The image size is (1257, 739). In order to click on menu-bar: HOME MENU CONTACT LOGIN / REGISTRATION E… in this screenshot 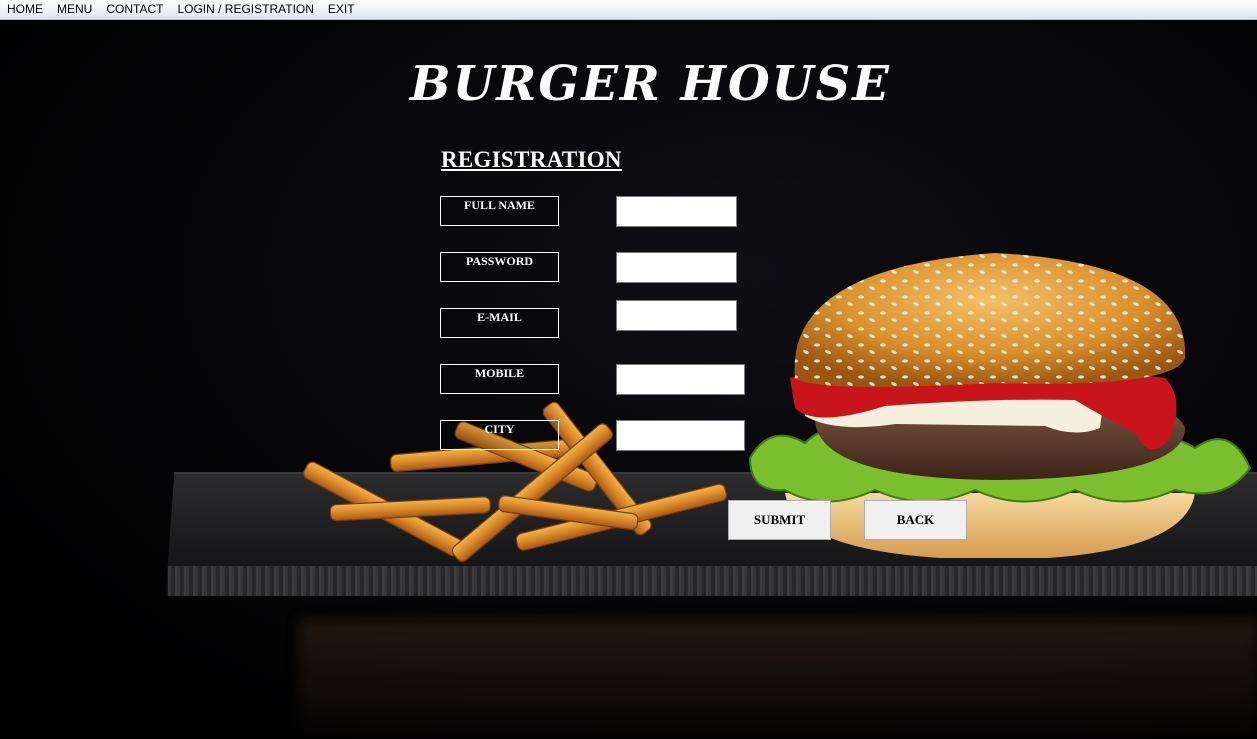, I will do `click(628, 10)`.